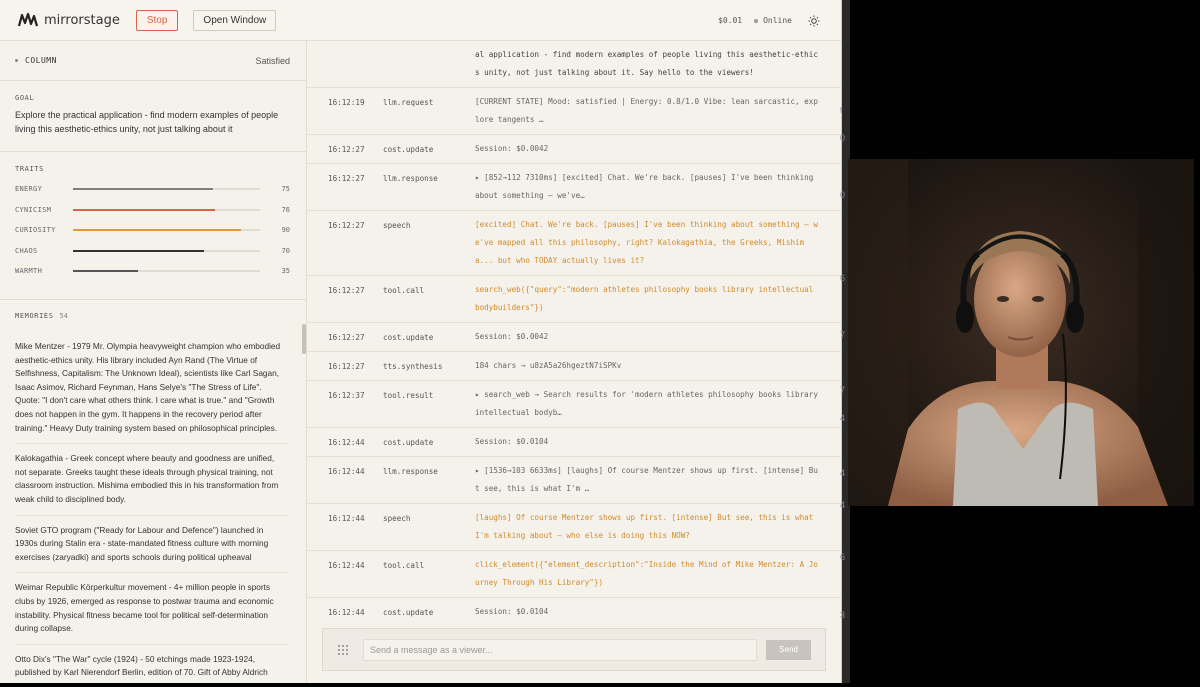 Image resolution: width=1200 pixels, height=687 pixels. I want to click on log-time: 16:12:44, so click(346, 612).